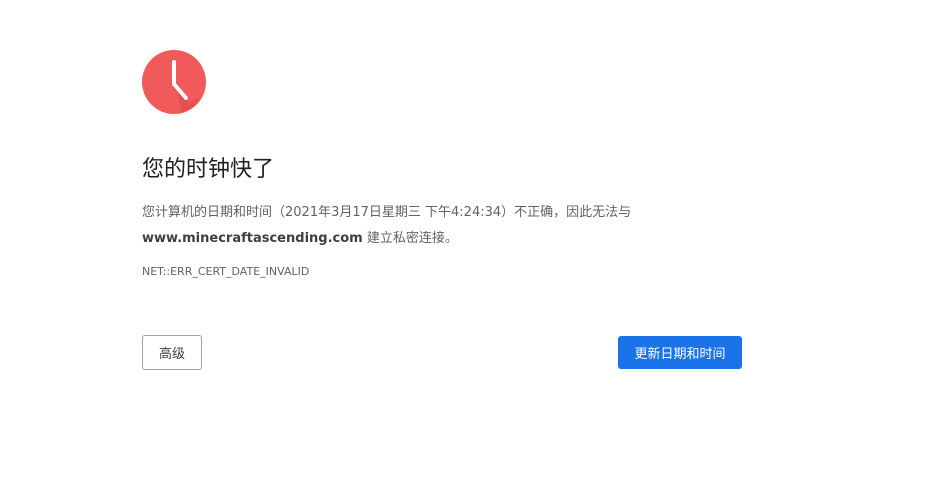 Image resolution: width=930 pixels, height=491 pixels. I want to click on advanced-button: 高级, so click(172, 352).